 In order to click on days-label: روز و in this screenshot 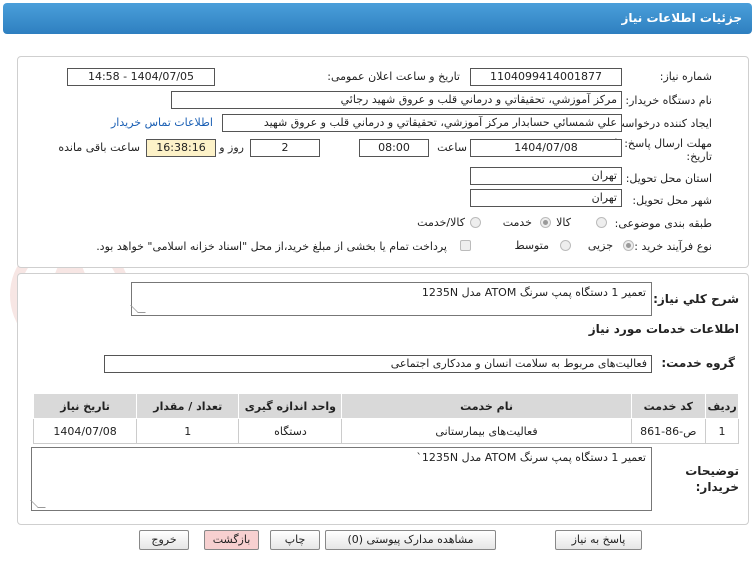, I will do `click(231, 147)`.